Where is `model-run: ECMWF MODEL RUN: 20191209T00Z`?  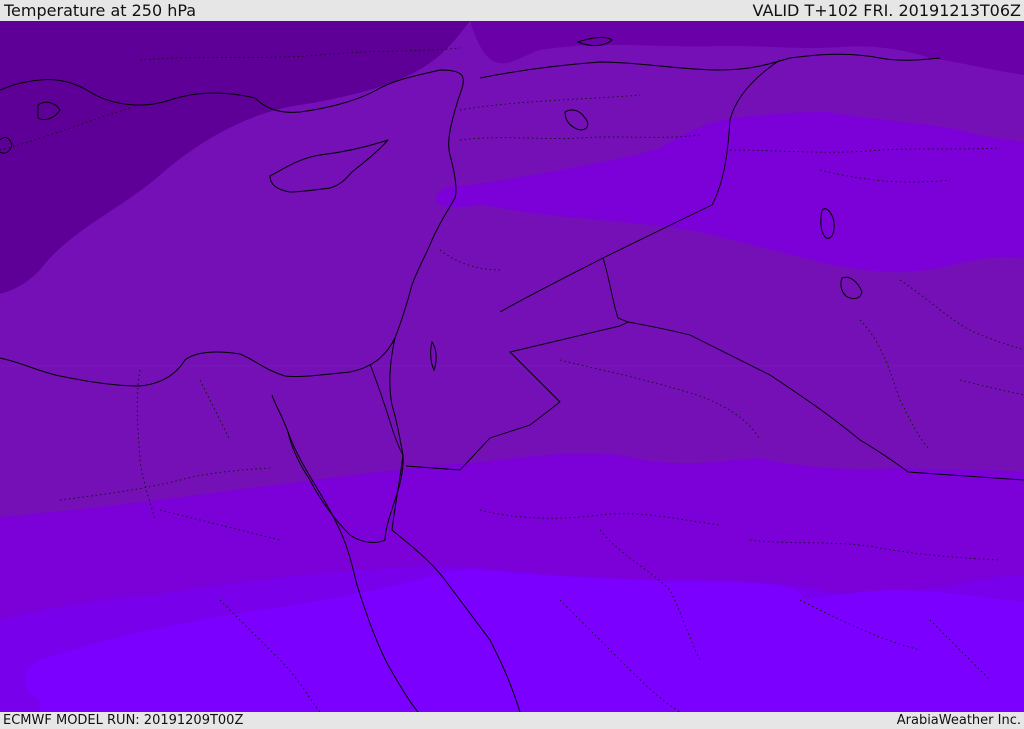 model-run: ECMWF MODEL RUN: 20191209T00Z is located at coordinates (123, 720).